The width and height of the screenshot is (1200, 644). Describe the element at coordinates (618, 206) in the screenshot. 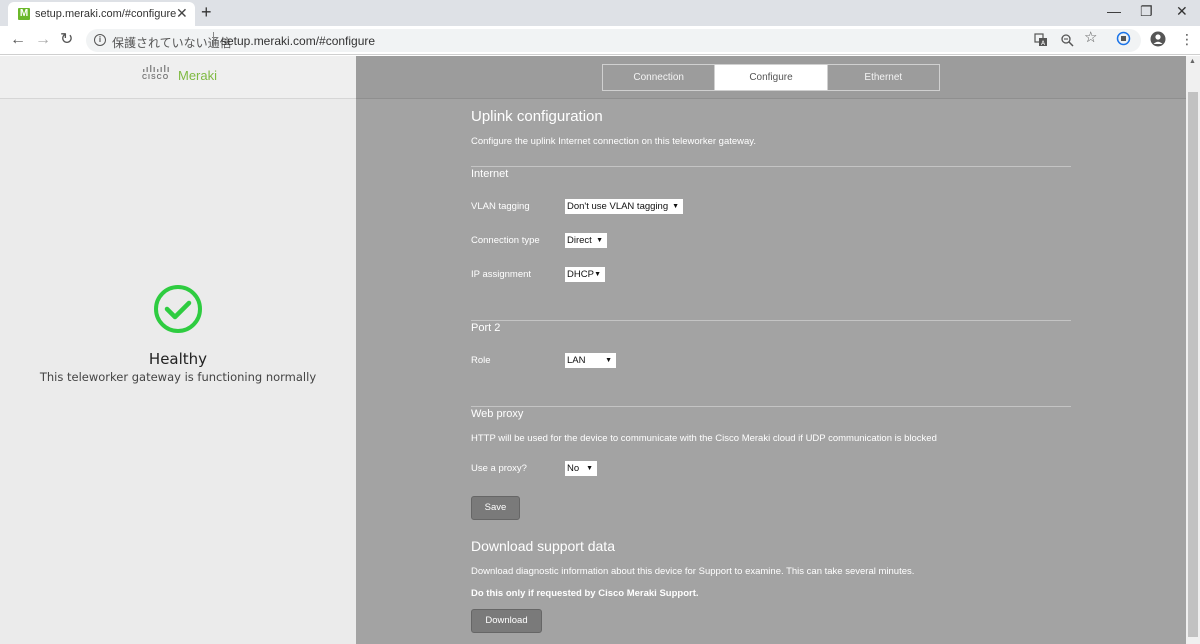

I see `vlan-tagging-value: Don't use VLAN tagging` at that location.